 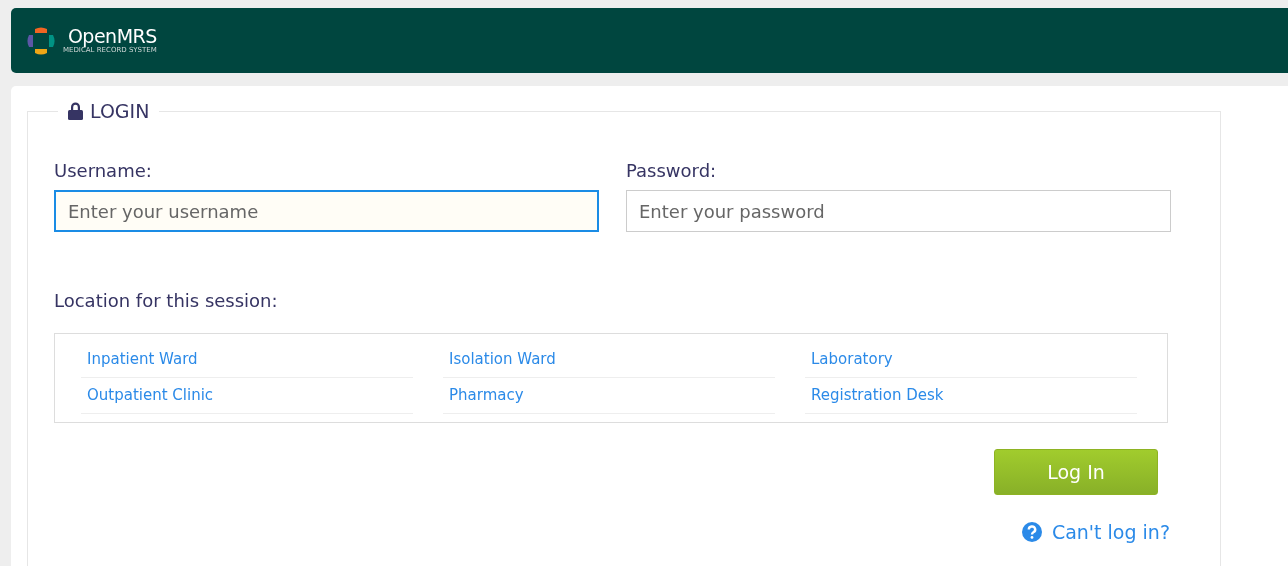 What do you see at coordinates (898, 211) in the screenshot?
I see `input-field: Enter your password` at bounding box center [898, 211].